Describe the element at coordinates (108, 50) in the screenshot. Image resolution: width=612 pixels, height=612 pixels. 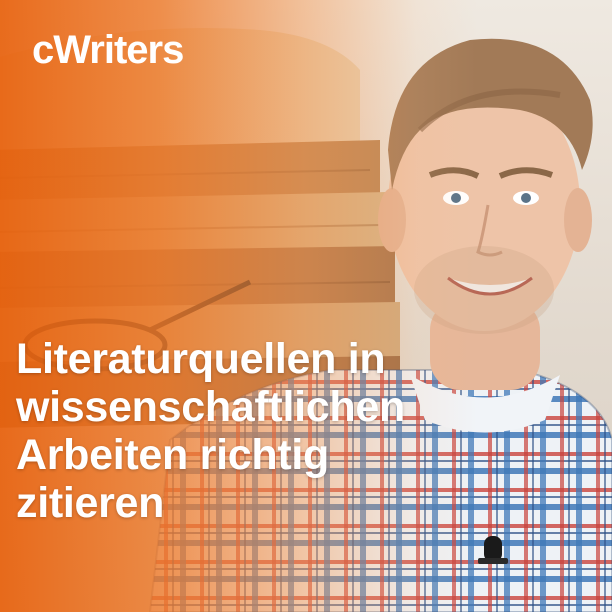
I see `cwriters-logo: cWriters` at that location.